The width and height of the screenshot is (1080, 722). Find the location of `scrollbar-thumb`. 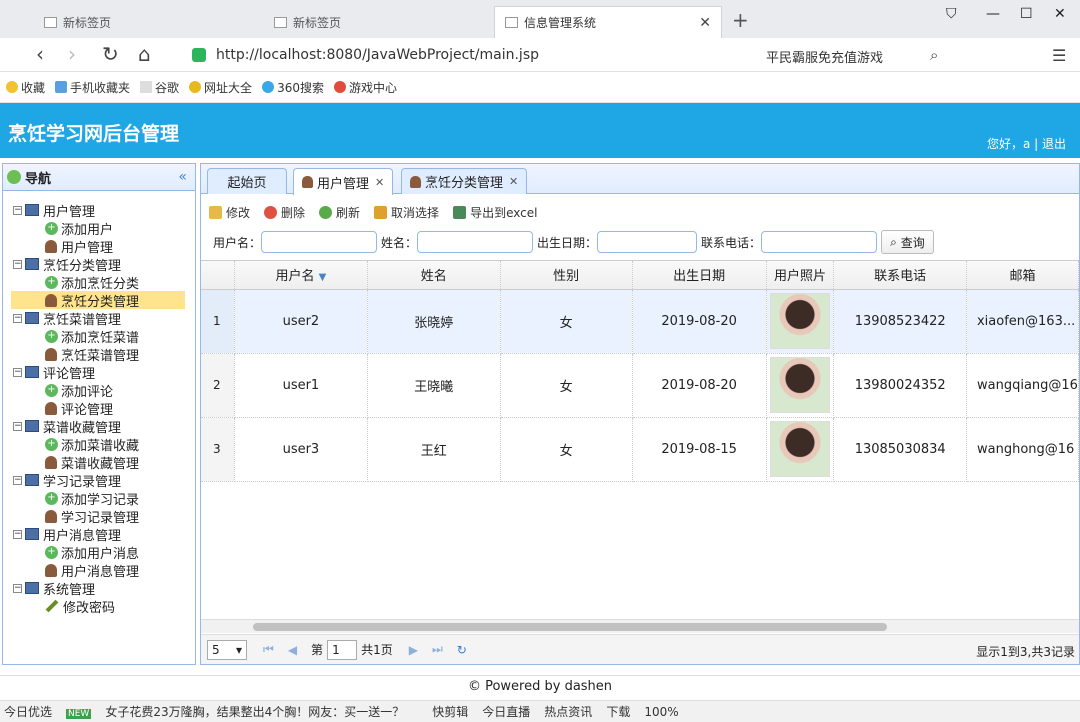

scrollbar-thumb is located at coordinates (570, 627).